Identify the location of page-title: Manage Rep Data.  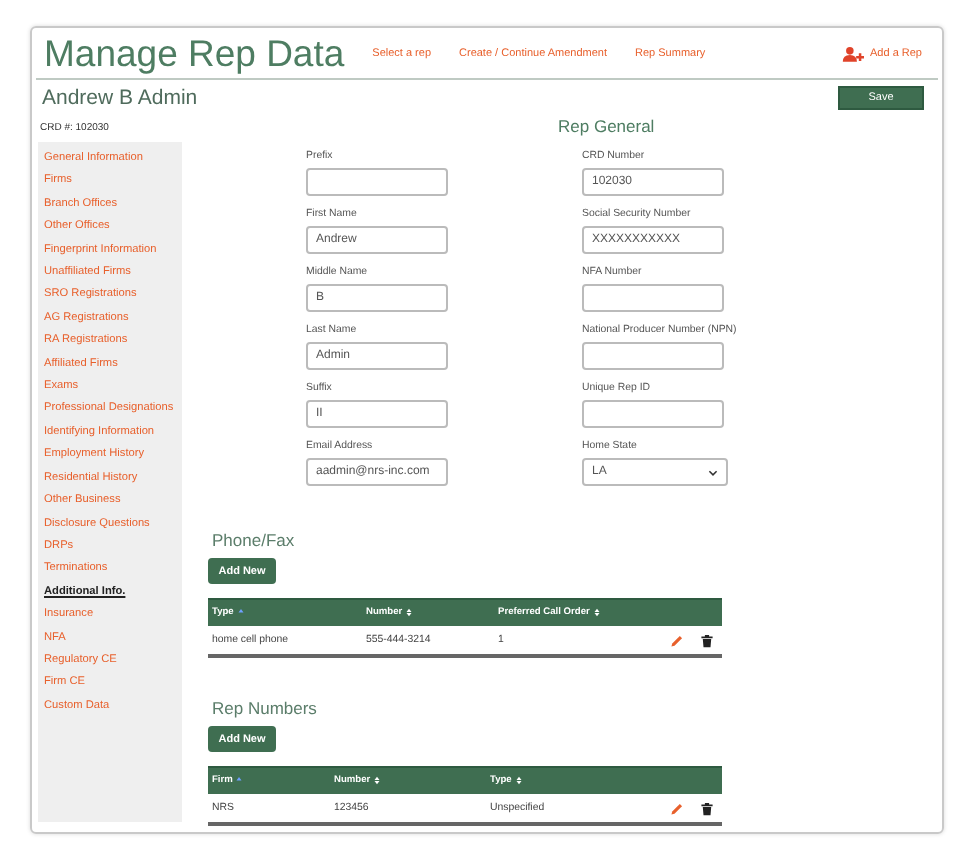
(194, 54).